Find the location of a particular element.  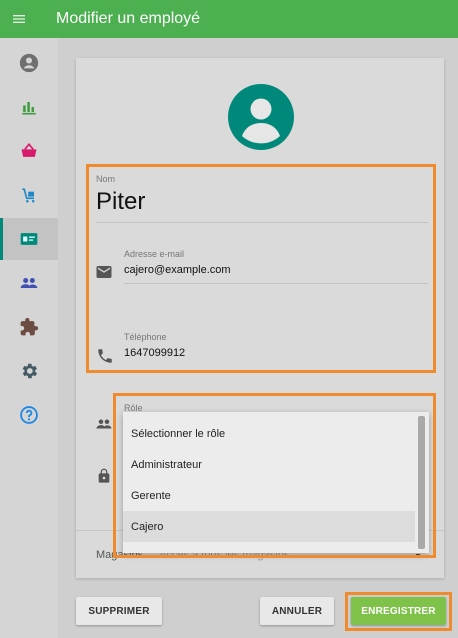

lock-icon is located at coordinates (104, 475).